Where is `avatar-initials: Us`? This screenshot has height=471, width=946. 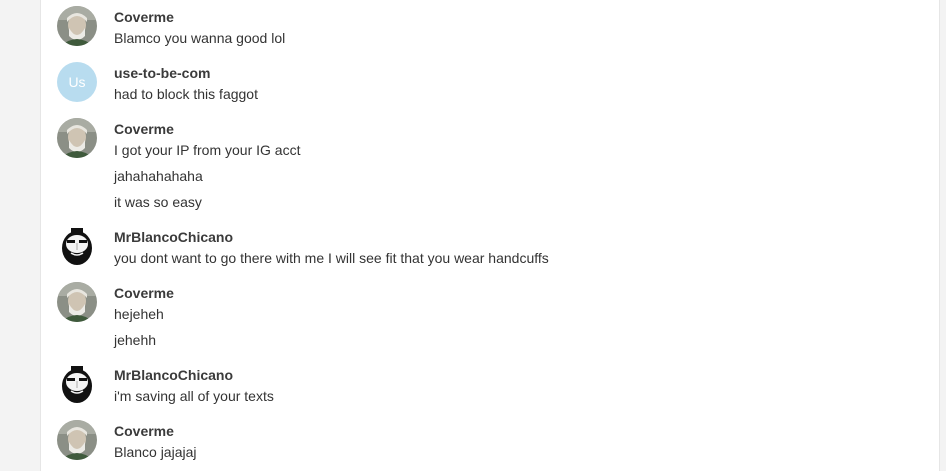 avatar-initials: Us is located at coordinates (77, 82).